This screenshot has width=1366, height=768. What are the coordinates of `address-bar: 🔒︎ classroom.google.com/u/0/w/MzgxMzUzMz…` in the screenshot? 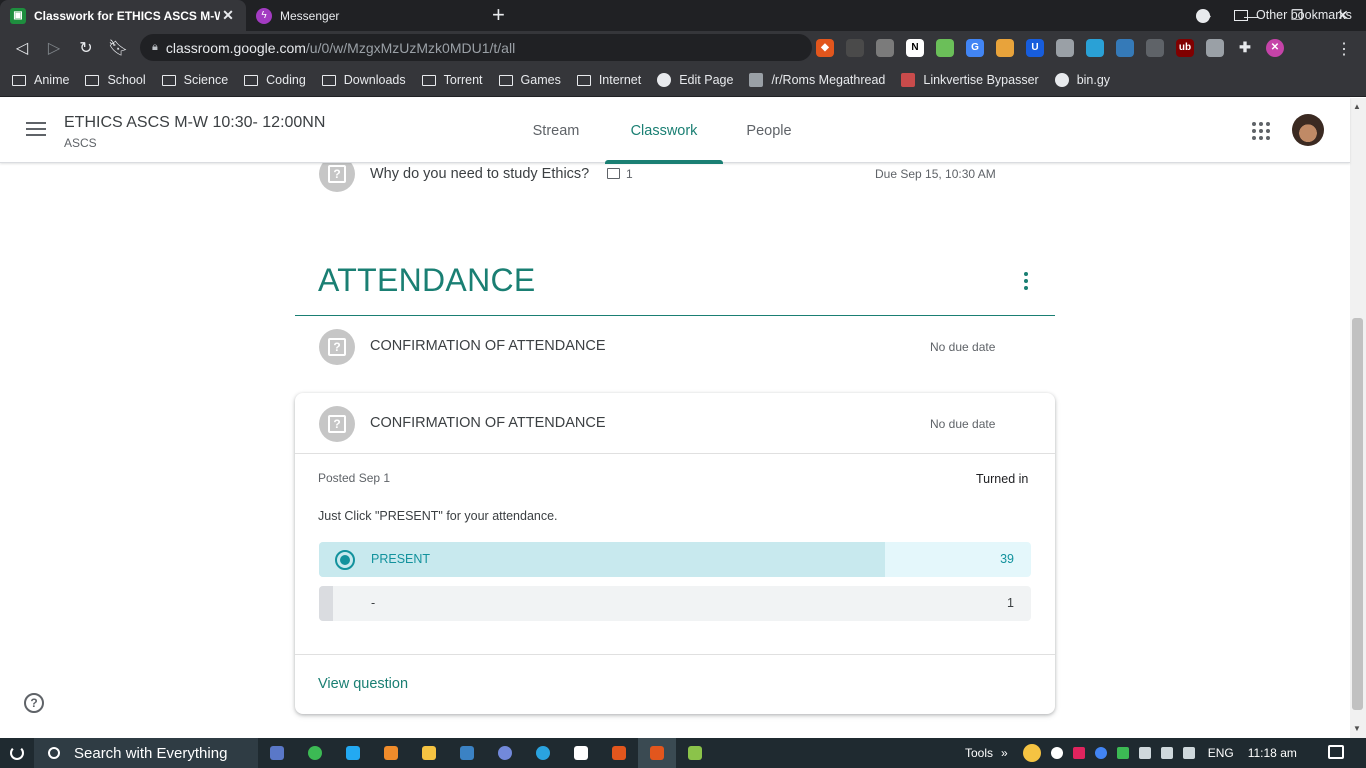 It's located at (476, 47).